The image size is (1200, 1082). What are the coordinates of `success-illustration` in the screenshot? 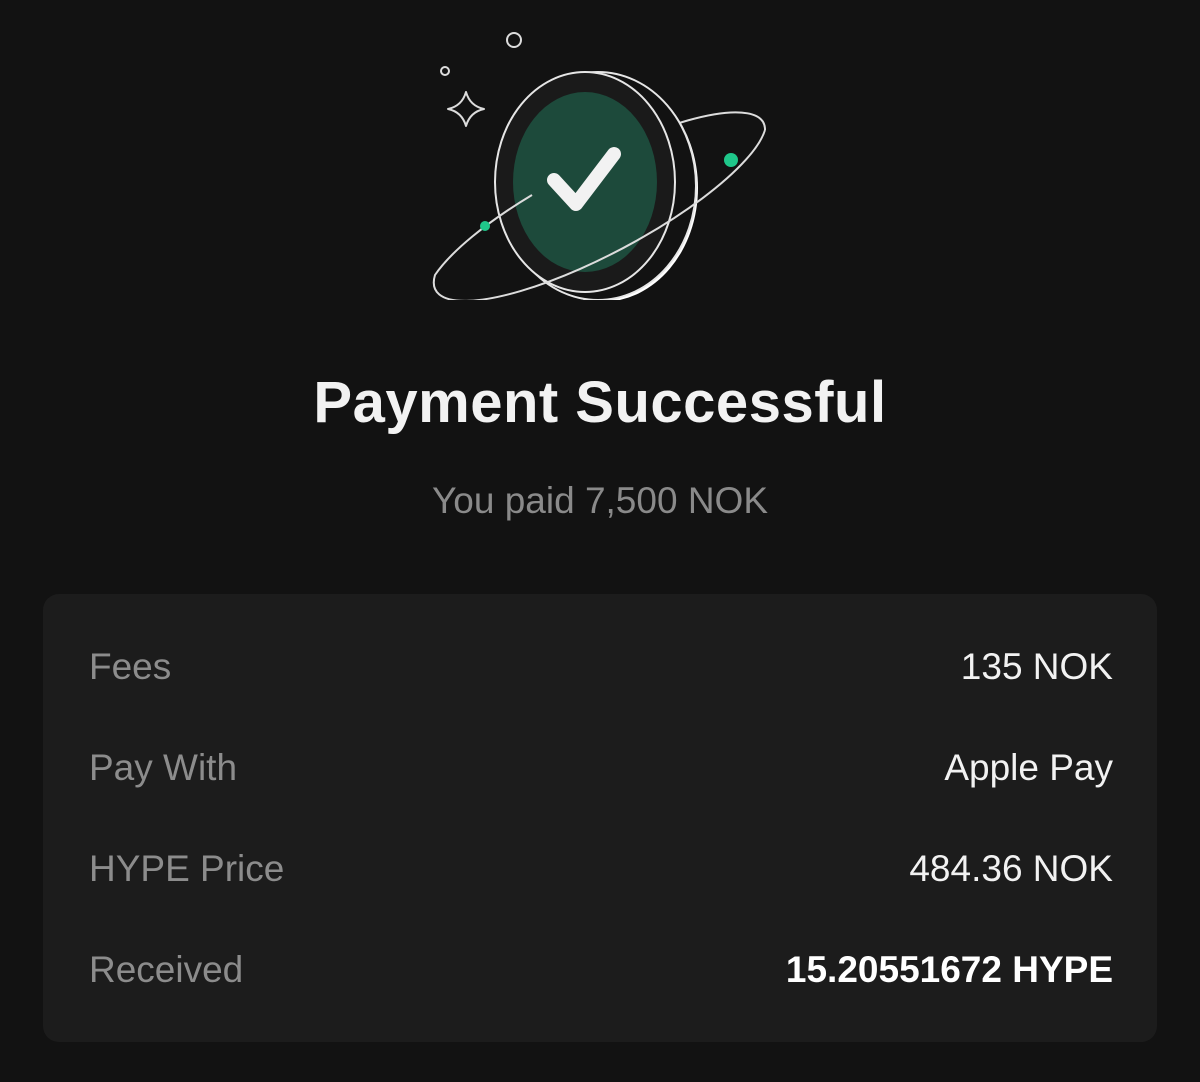 It's located at (600, 161).